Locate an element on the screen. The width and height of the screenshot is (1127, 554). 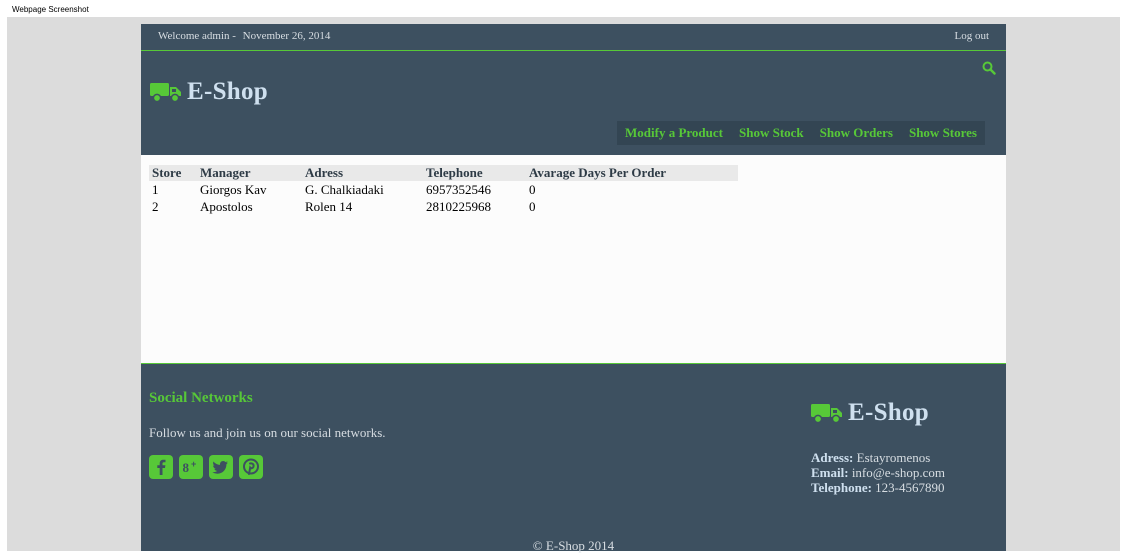
footer-logo: E-Shop is located at coordinates (870, 413).